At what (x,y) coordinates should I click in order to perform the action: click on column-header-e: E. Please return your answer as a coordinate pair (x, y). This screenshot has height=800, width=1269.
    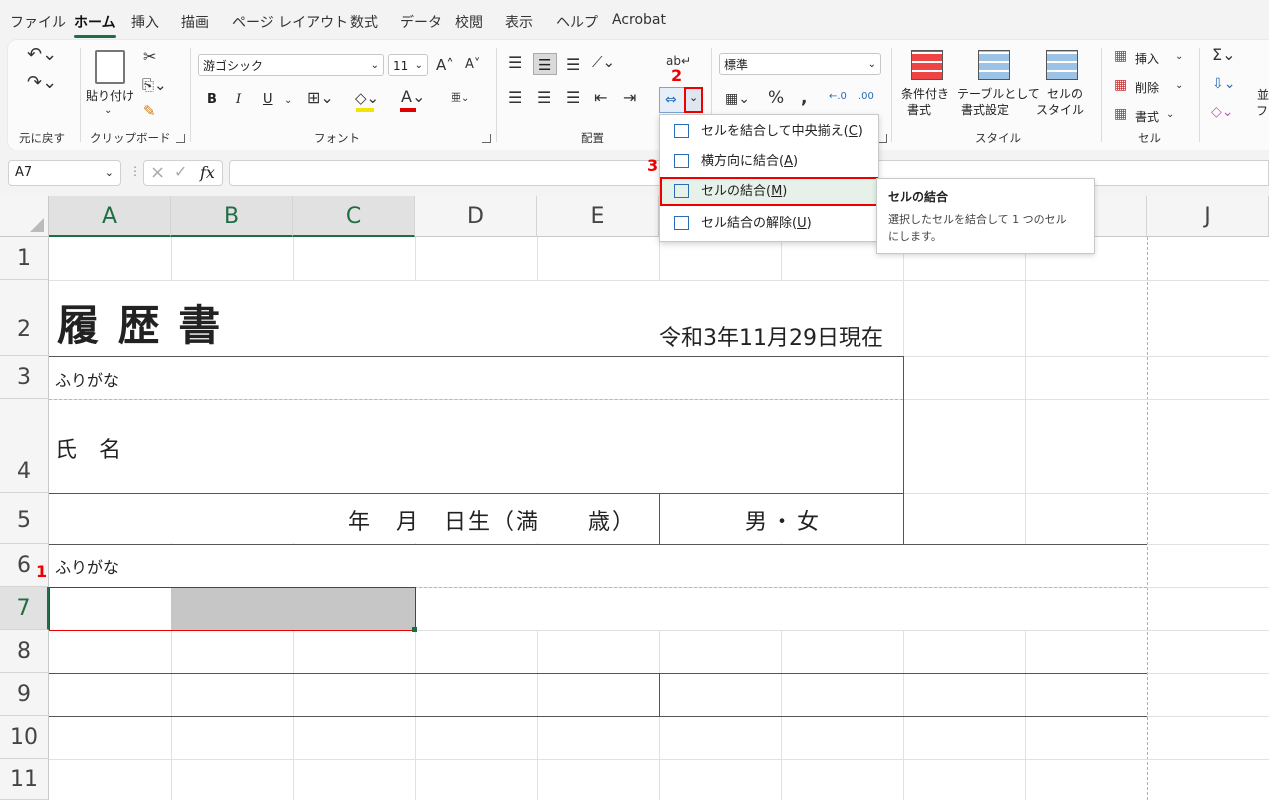
    Looking at the image, I should click on (598, 216).